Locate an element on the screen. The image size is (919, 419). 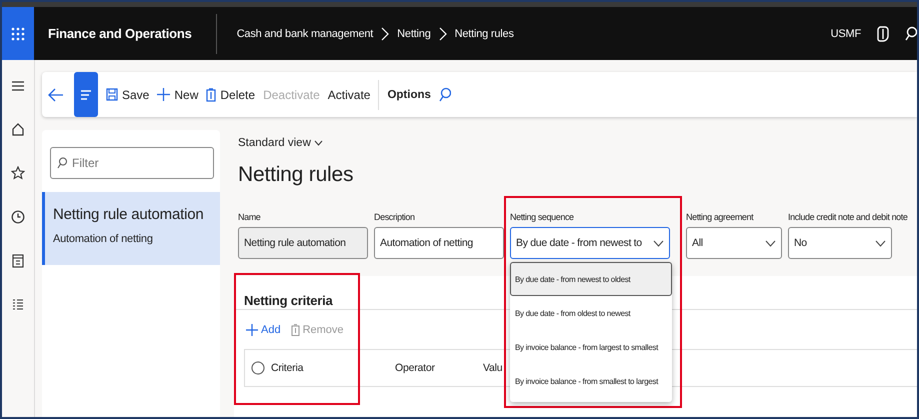
field-label: Include credit note and debit note is located at coordinates (848, 217).